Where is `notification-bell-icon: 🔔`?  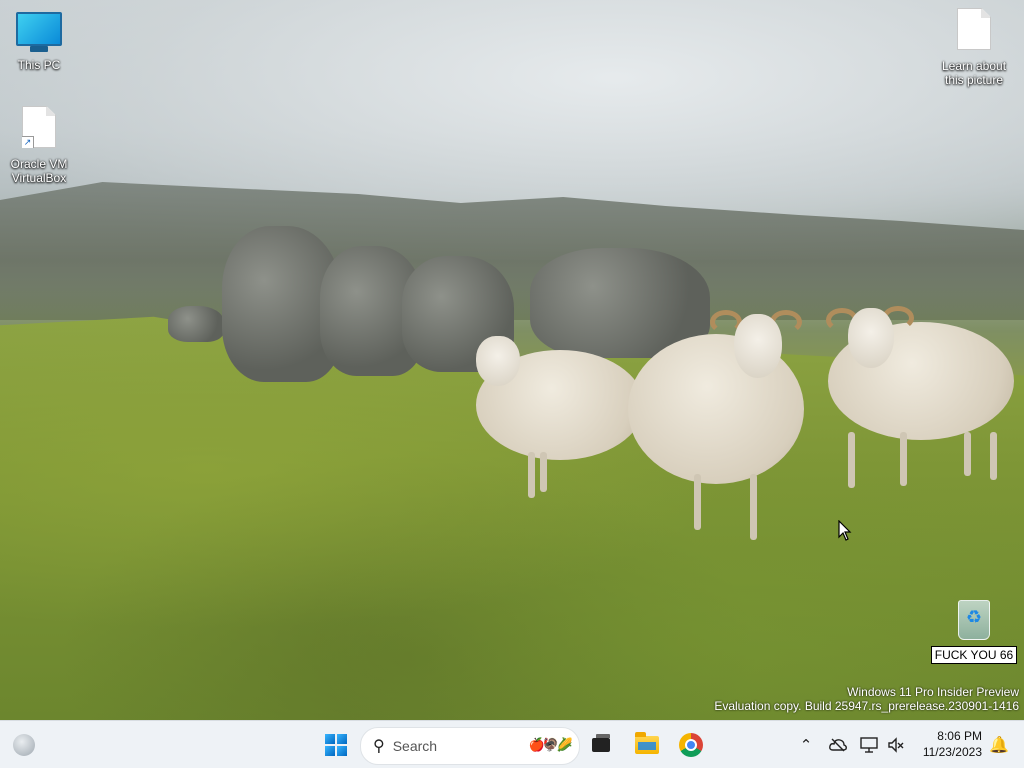
notification-bell-icon: 🔔 is located at coordinates (999, 745).